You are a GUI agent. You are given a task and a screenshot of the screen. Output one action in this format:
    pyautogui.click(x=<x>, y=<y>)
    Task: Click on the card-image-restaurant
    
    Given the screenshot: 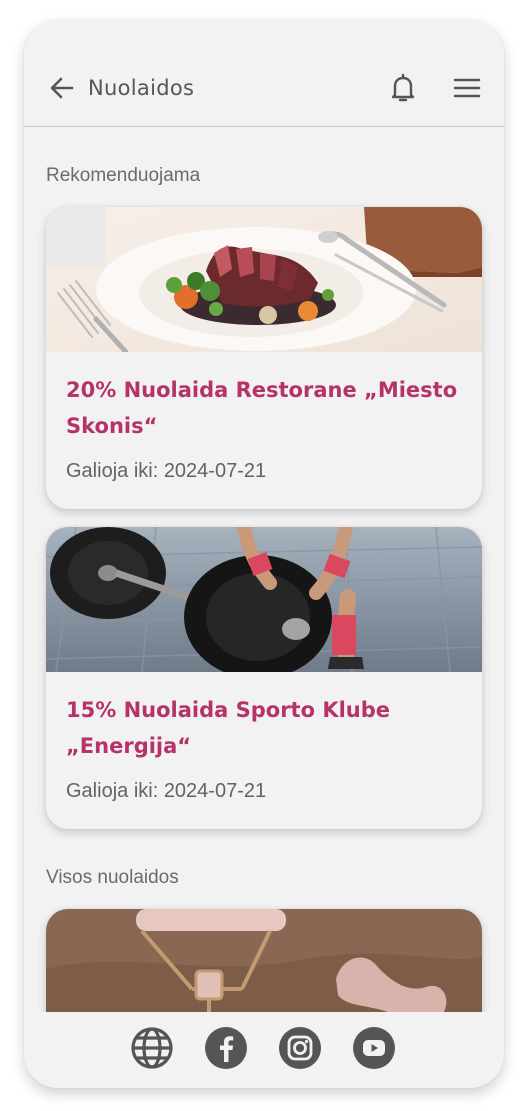 What is the action you would take?
    pyautogui.click(x=264, y=279)
    